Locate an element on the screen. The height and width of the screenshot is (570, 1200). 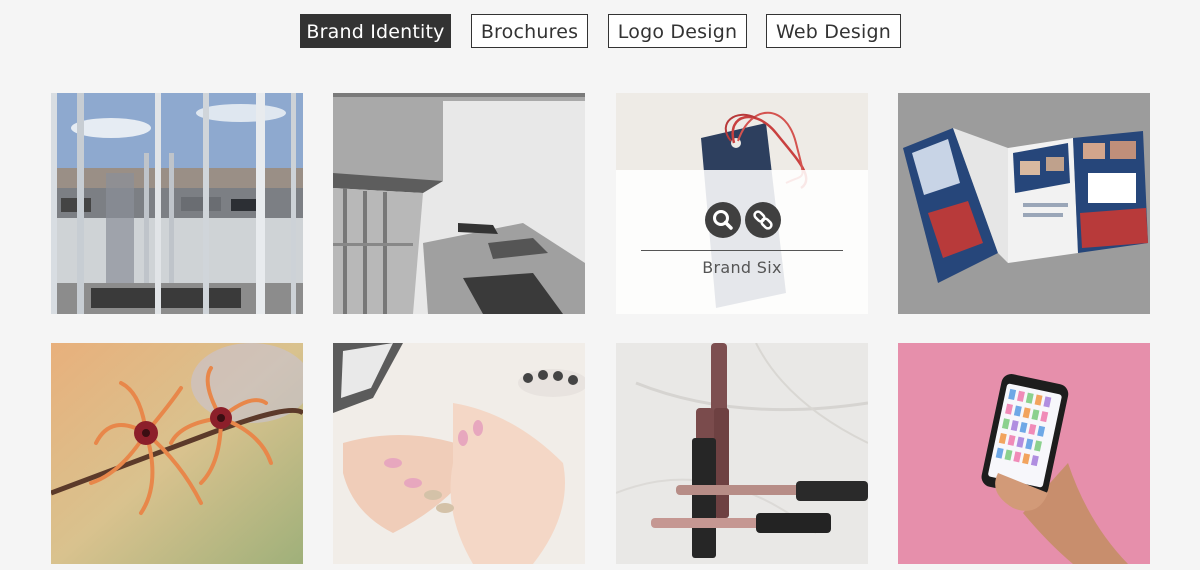
portfolio-item-brand-six: Brand Six is located at coordinates (742, 203).